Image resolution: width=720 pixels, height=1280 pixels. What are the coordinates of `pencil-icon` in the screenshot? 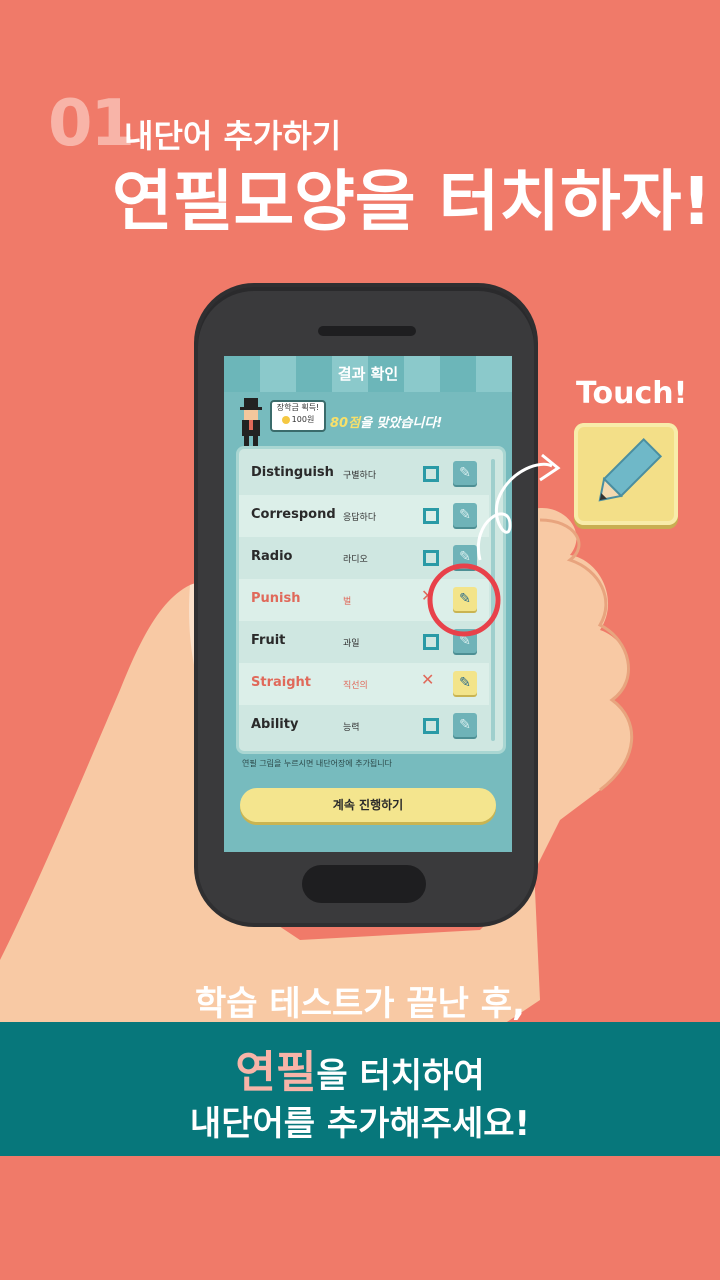 It's located at (630, 469).